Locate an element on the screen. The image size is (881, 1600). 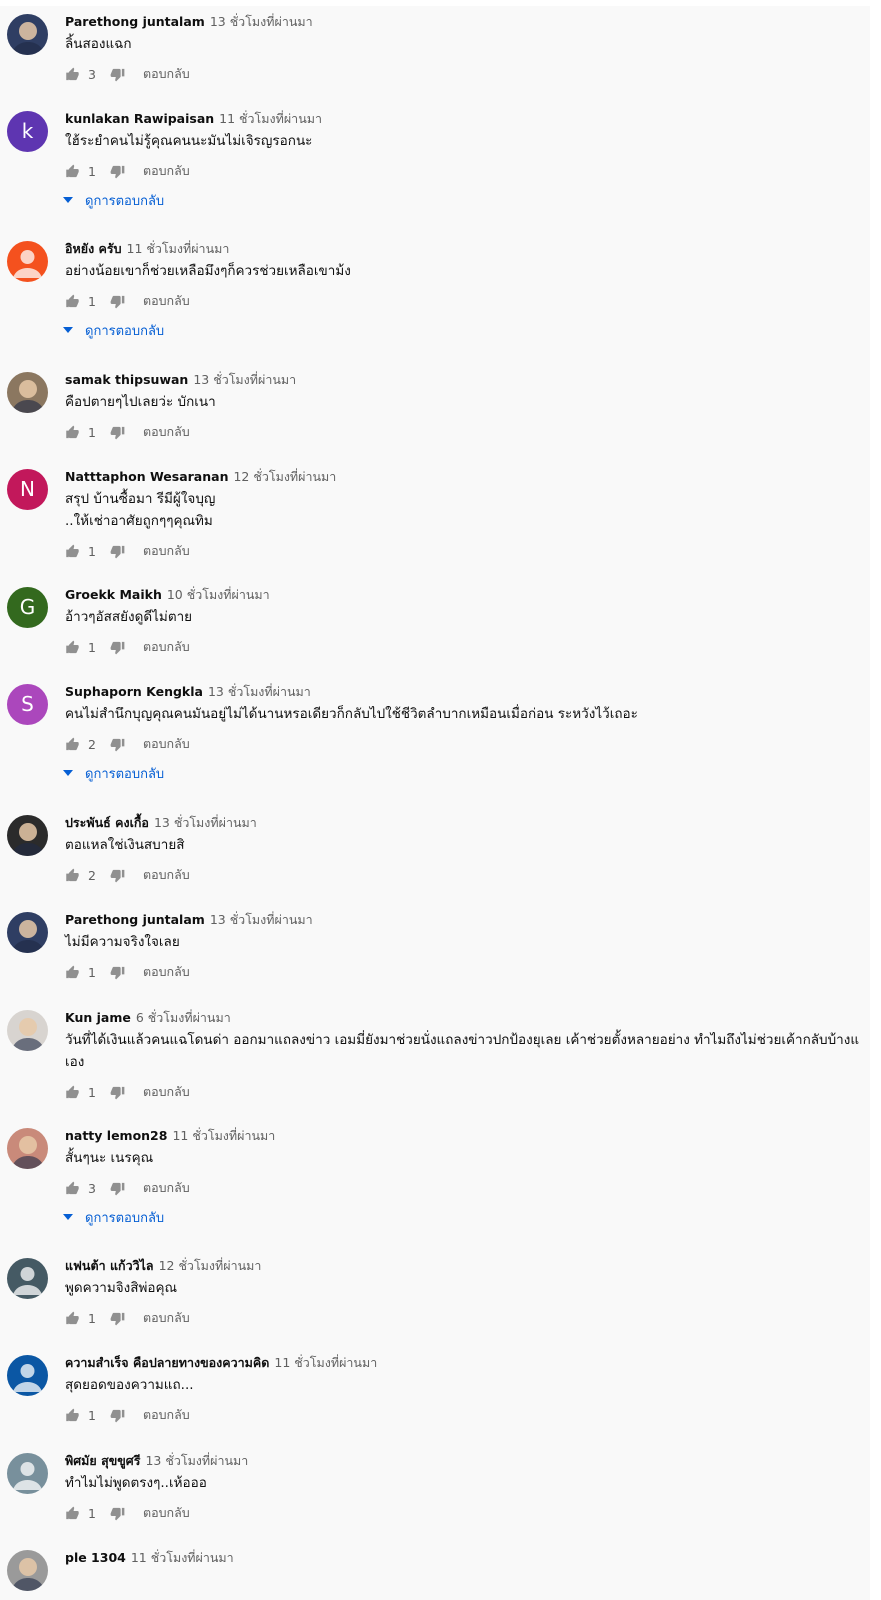
author-name: Kun jame is located at coordinates (98, 1017).